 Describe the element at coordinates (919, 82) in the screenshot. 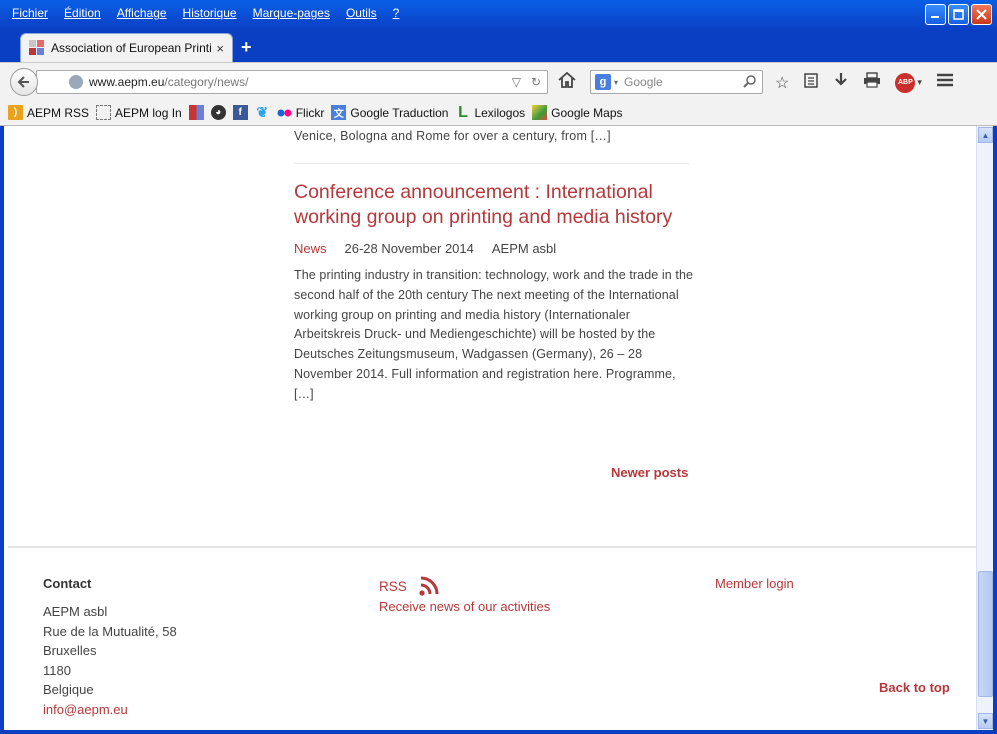

I see `adblock-dropdown-icon: ▾` at that location.